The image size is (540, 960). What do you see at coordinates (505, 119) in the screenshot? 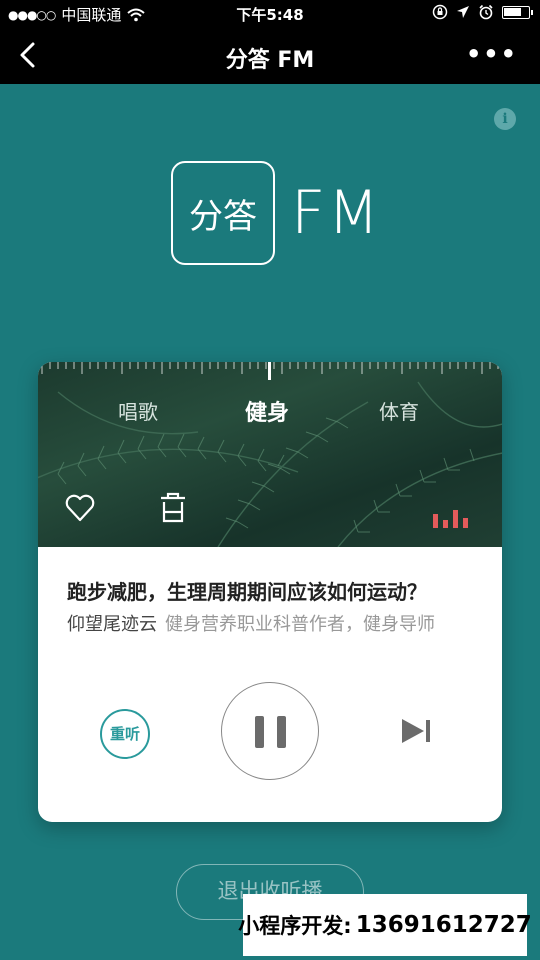
I see `info-icon: i` at bounding box center [505, 119].